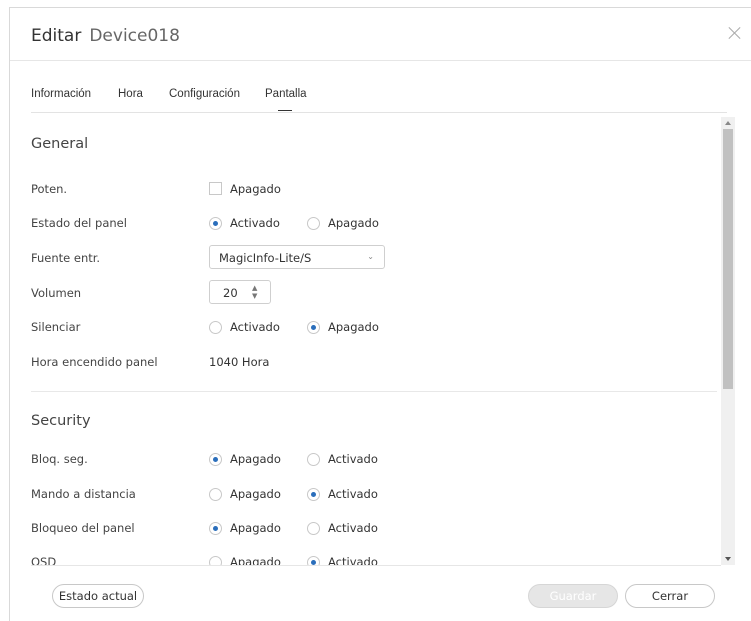 The height and width of the screenshot is (621, 751). I want to click on row-power: Poten. Apagado, so click(371, 190).